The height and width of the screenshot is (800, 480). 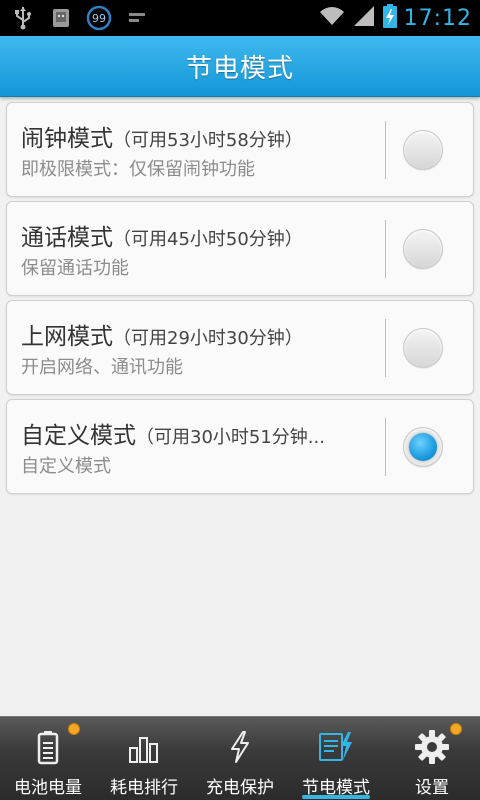 I want to click on lightning-icon, so click(x=240, y=747).